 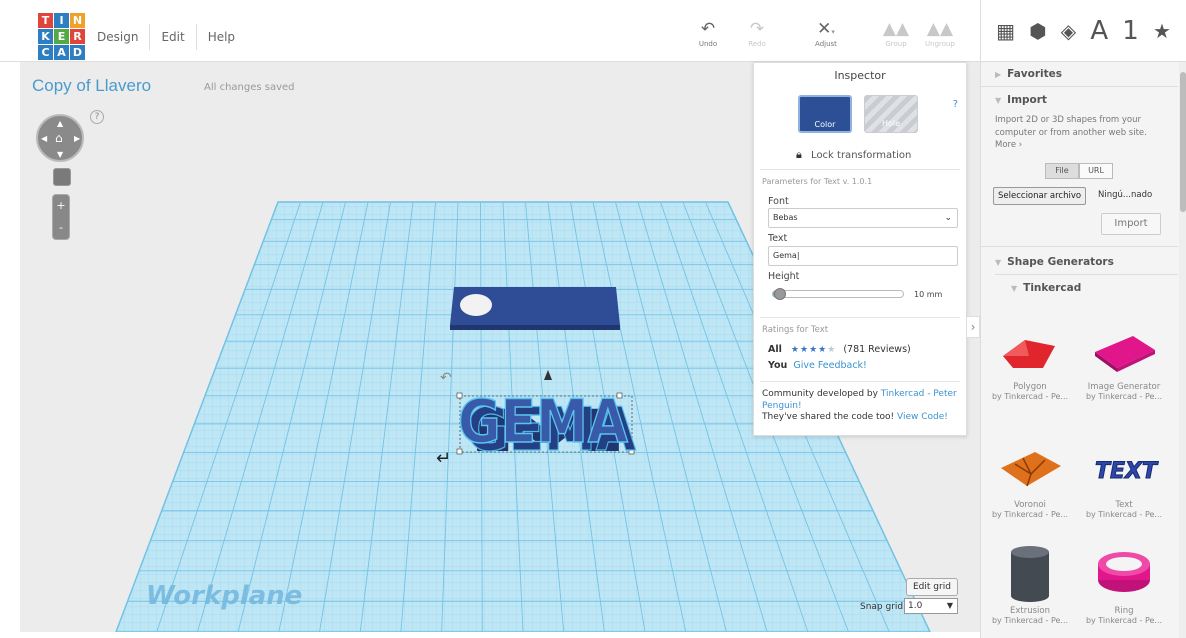 What do you see at coordinates (61, 206) in the screenshot?
I see `zoom-in-icon: +` at bounding box center [61, 206].